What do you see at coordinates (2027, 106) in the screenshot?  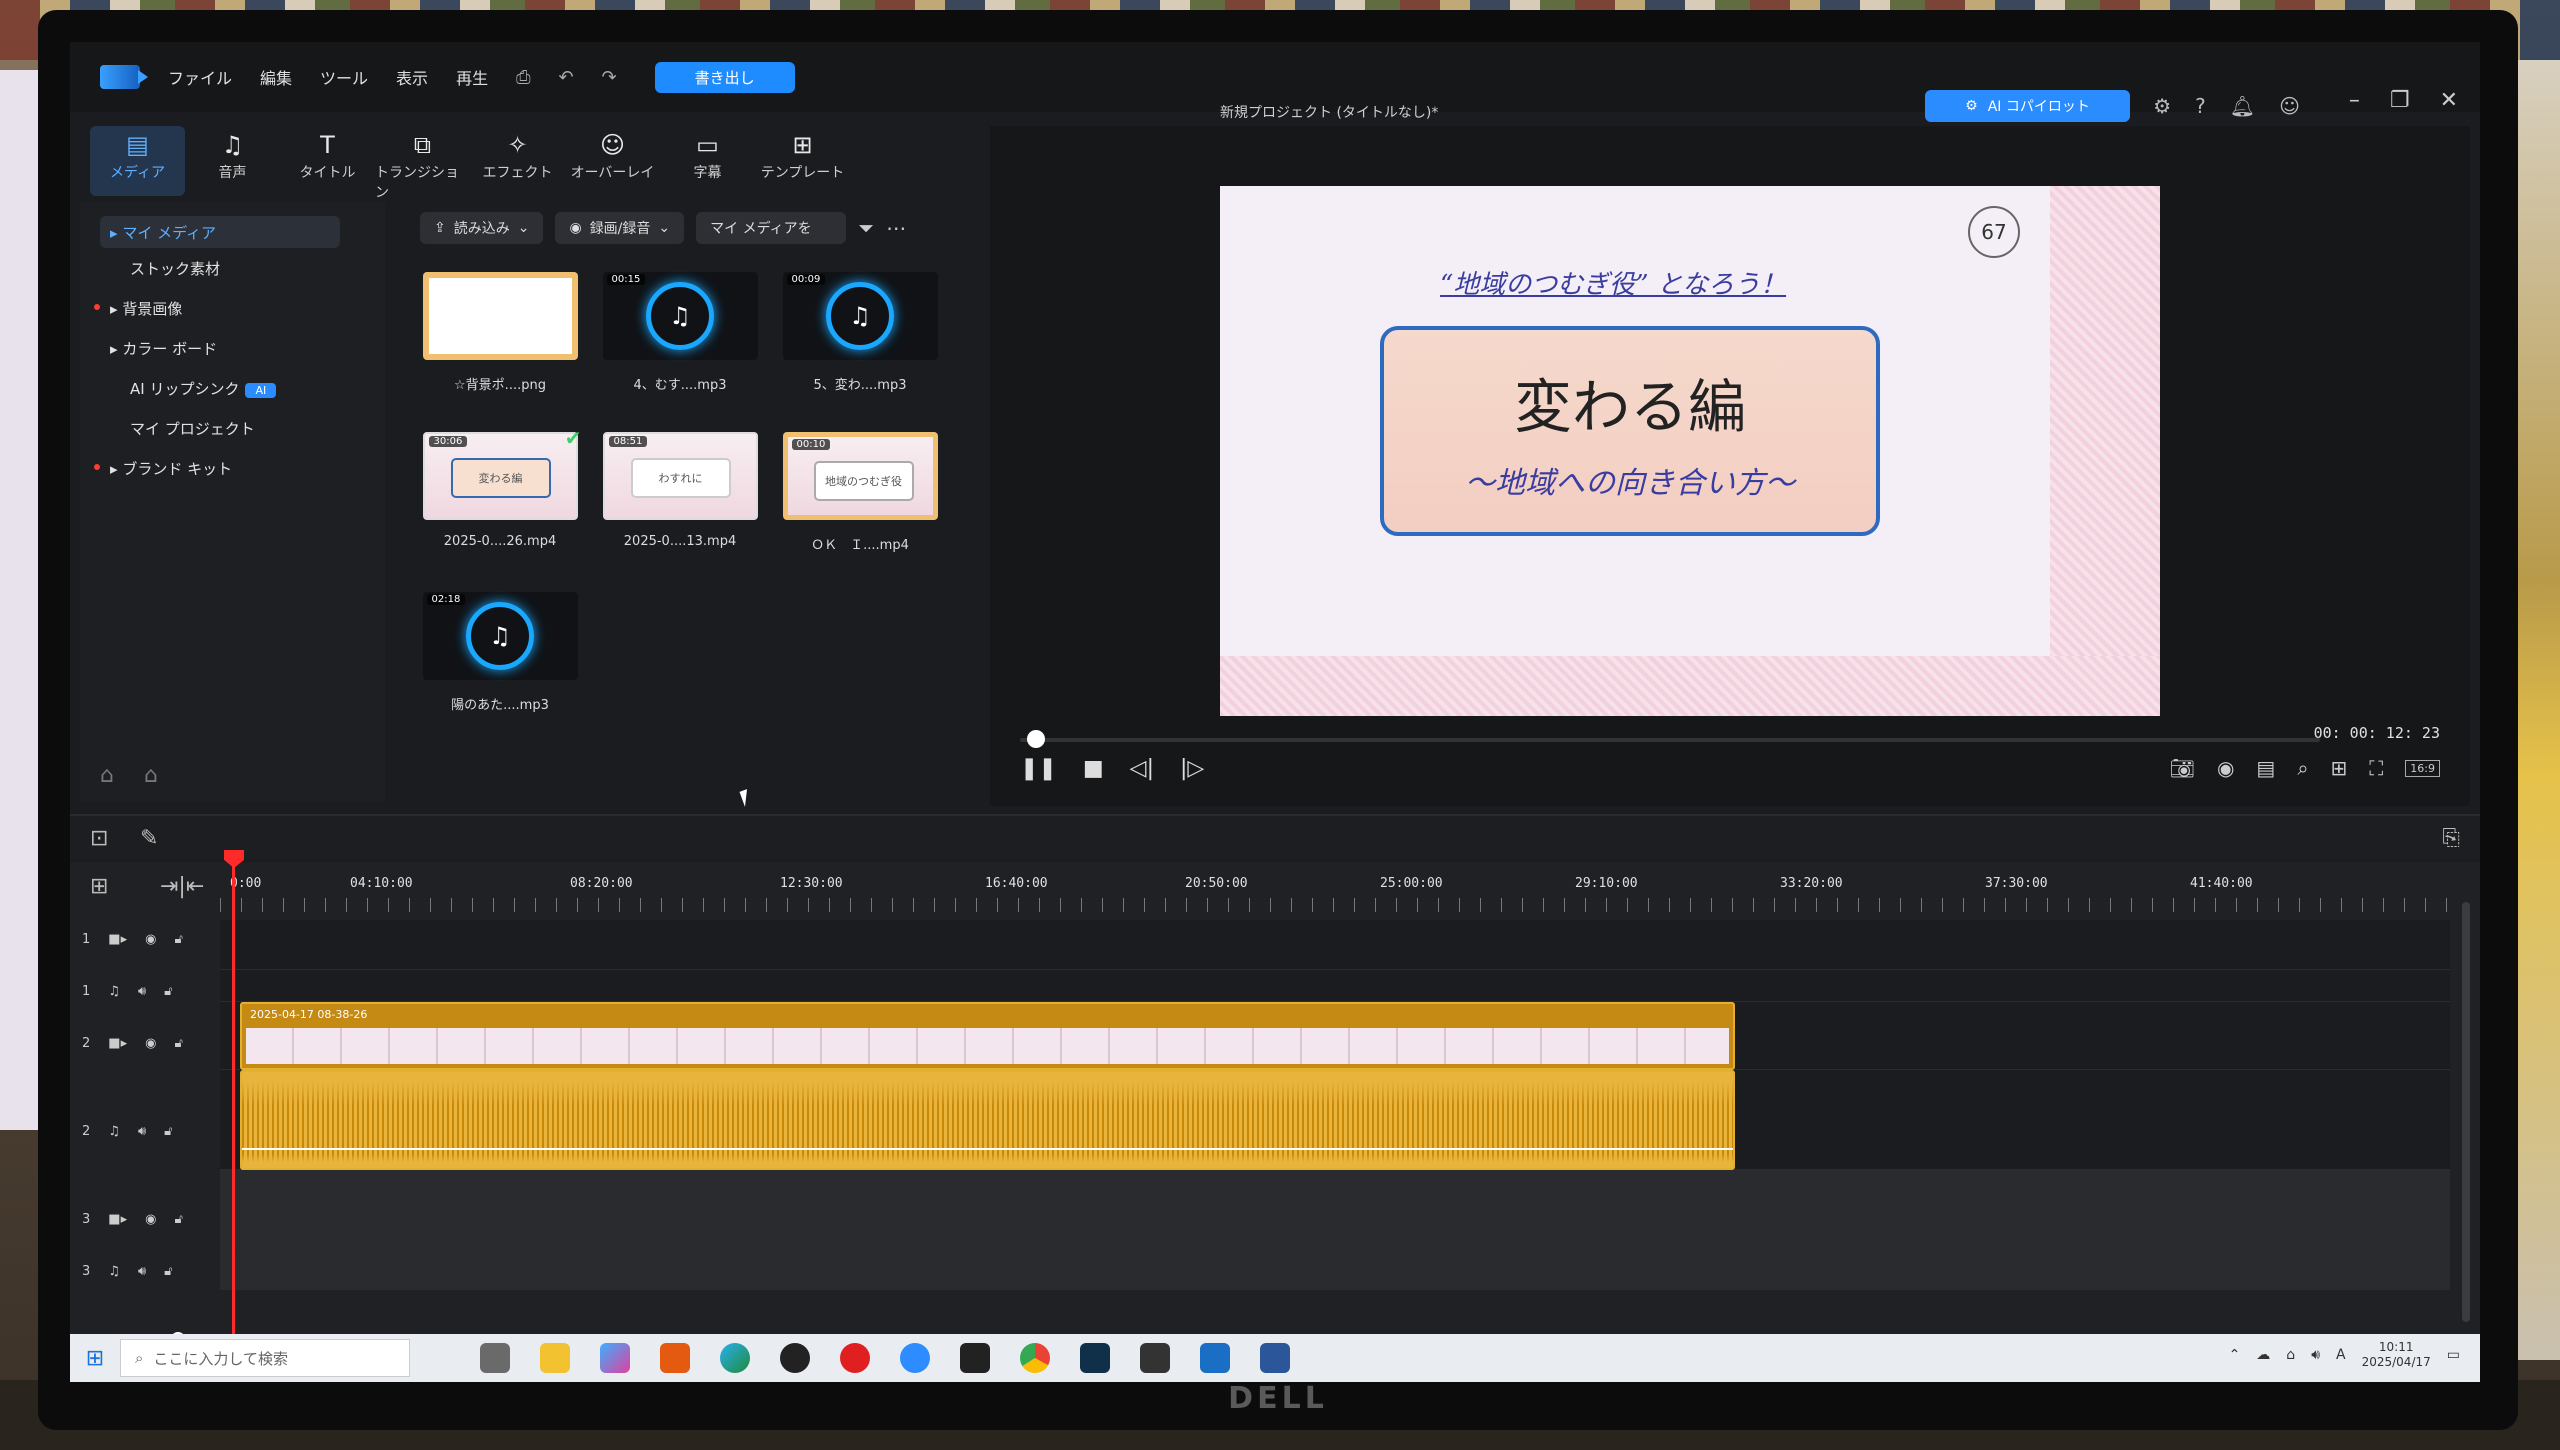 I see `ai-copilot-button: ⚙ AI コパイロット` at bounding box center [2027, 106].